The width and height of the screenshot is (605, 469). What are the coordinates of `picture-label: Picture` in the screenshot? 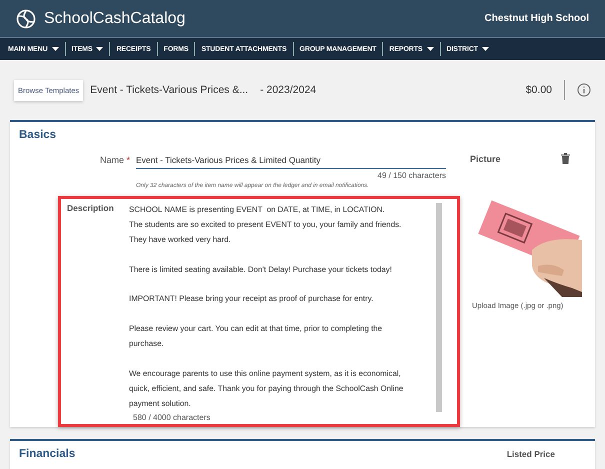 It's located at (485, 159).